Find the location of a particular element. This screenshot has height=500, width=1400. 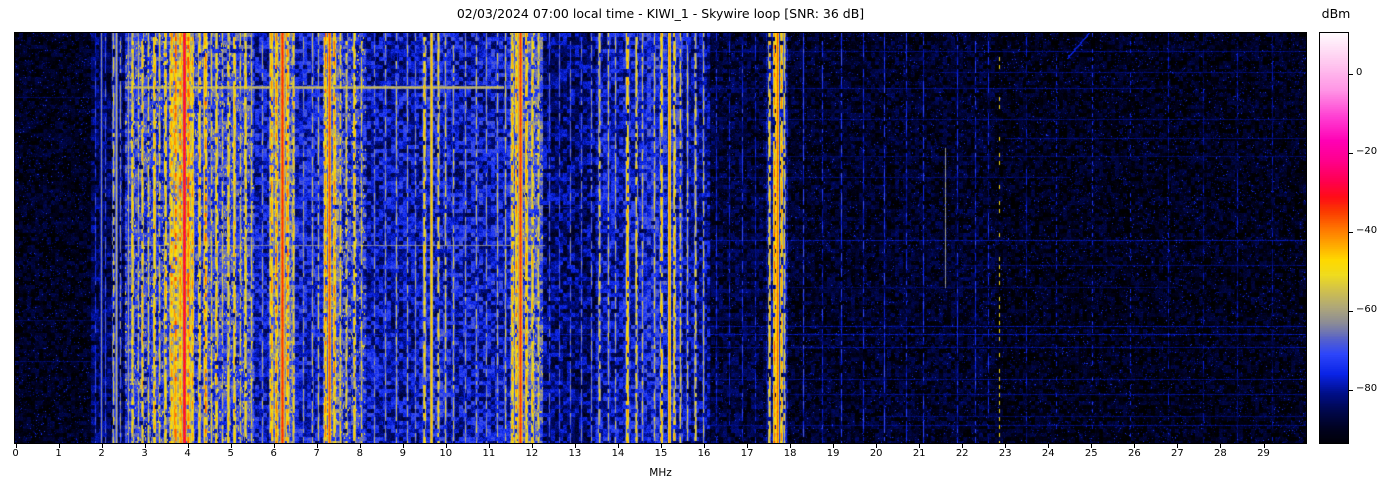

colorbar is located at coordinates (1334, 238).